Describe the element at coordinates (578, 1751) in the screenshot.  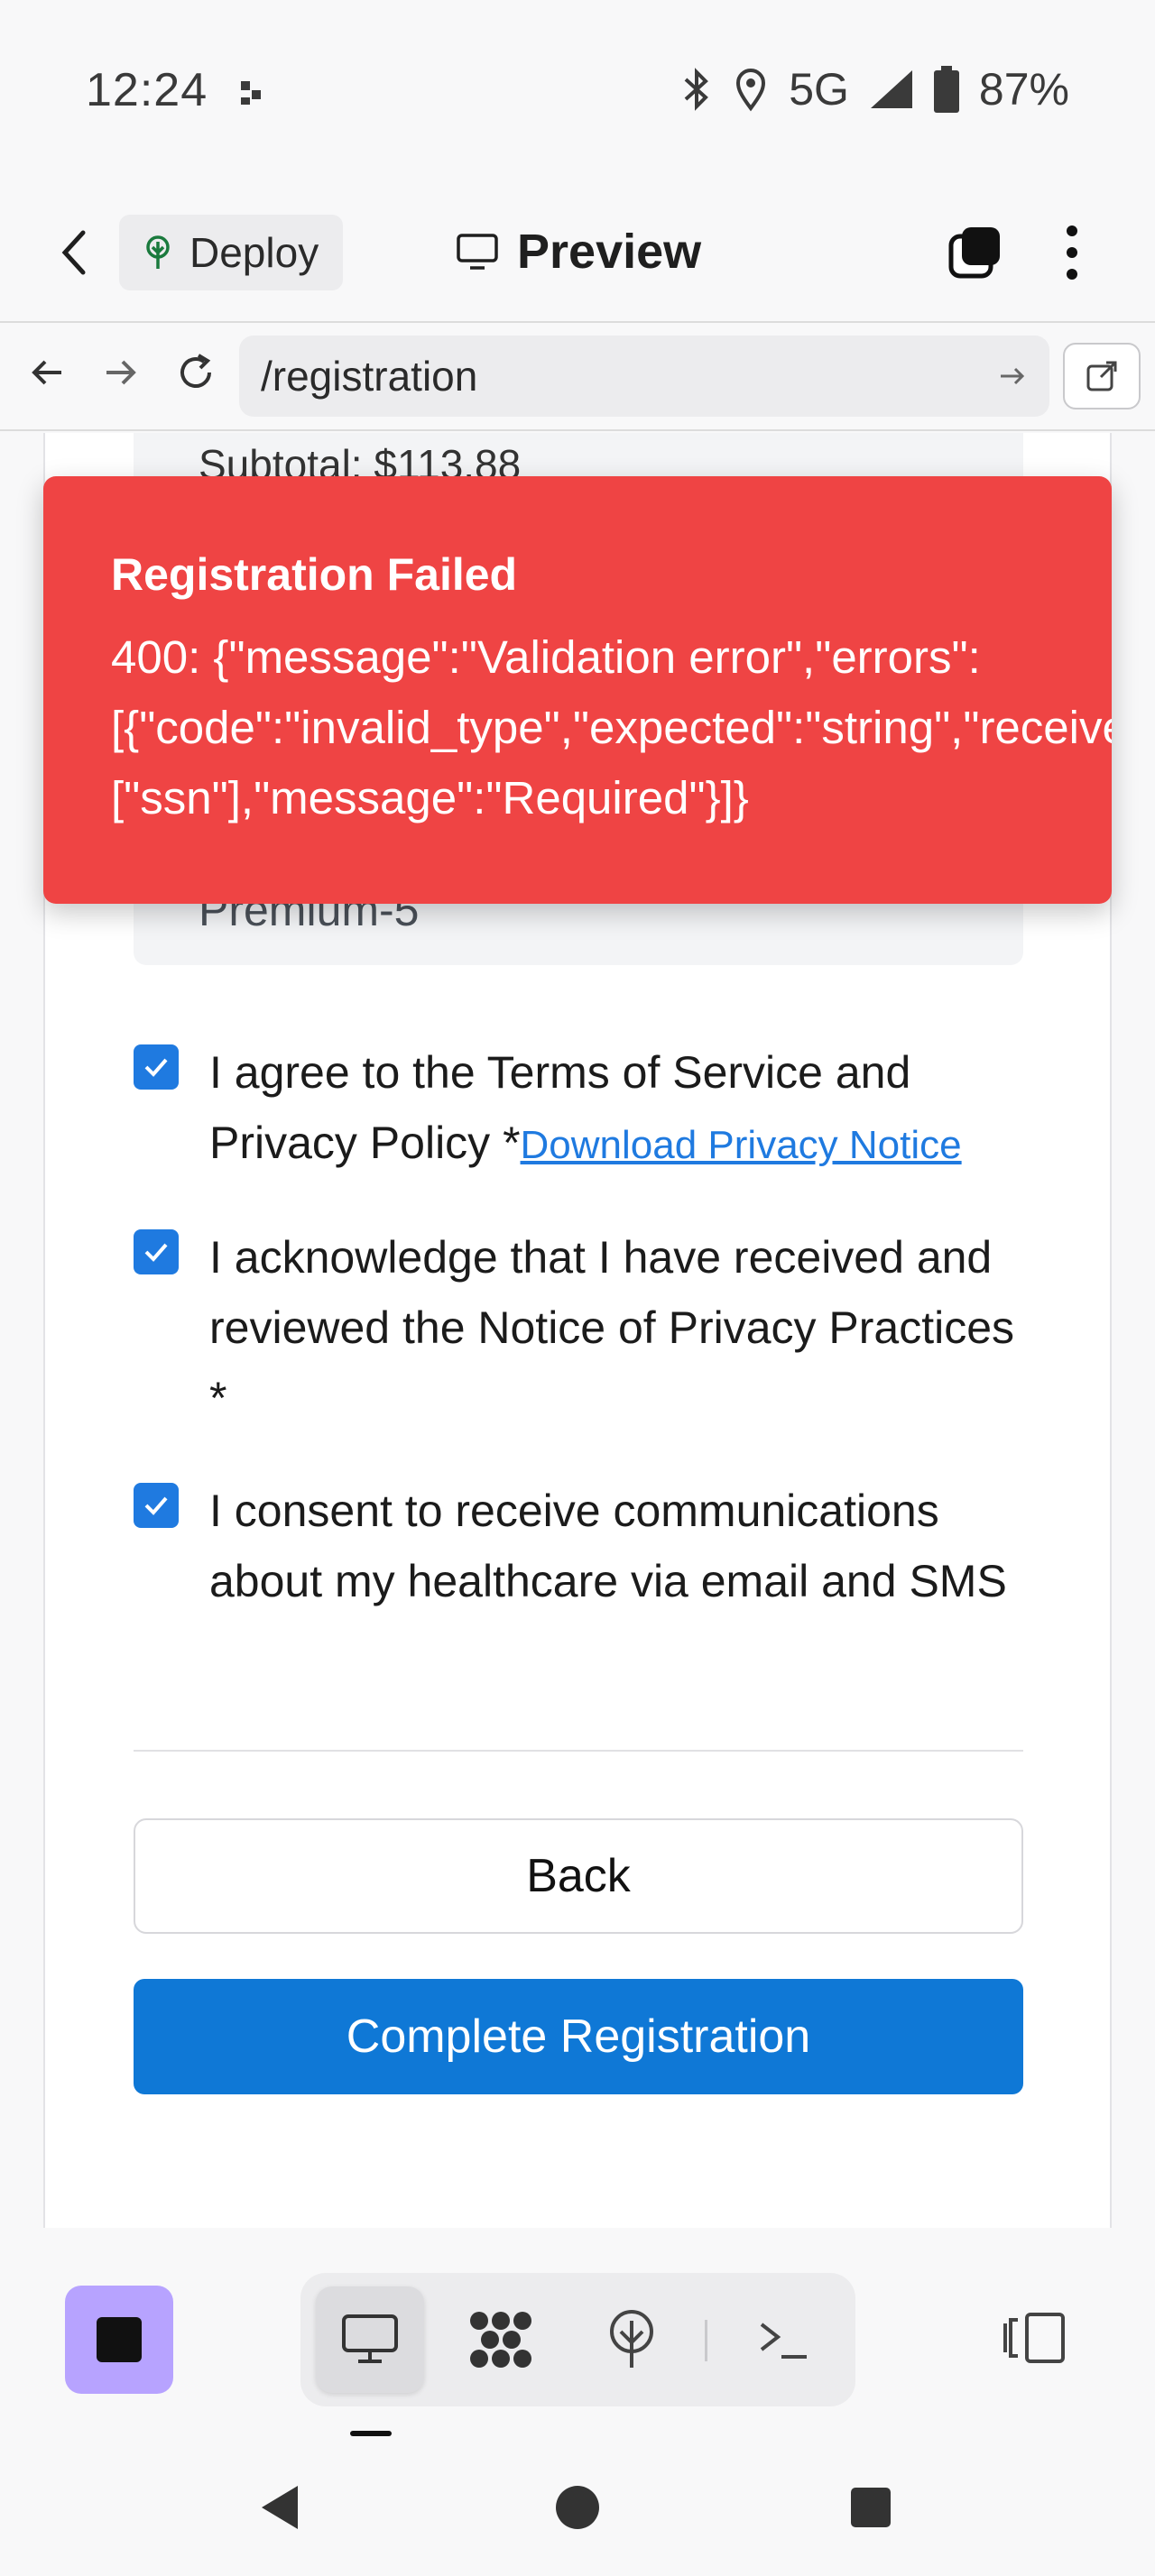
I see `divider` at that location.